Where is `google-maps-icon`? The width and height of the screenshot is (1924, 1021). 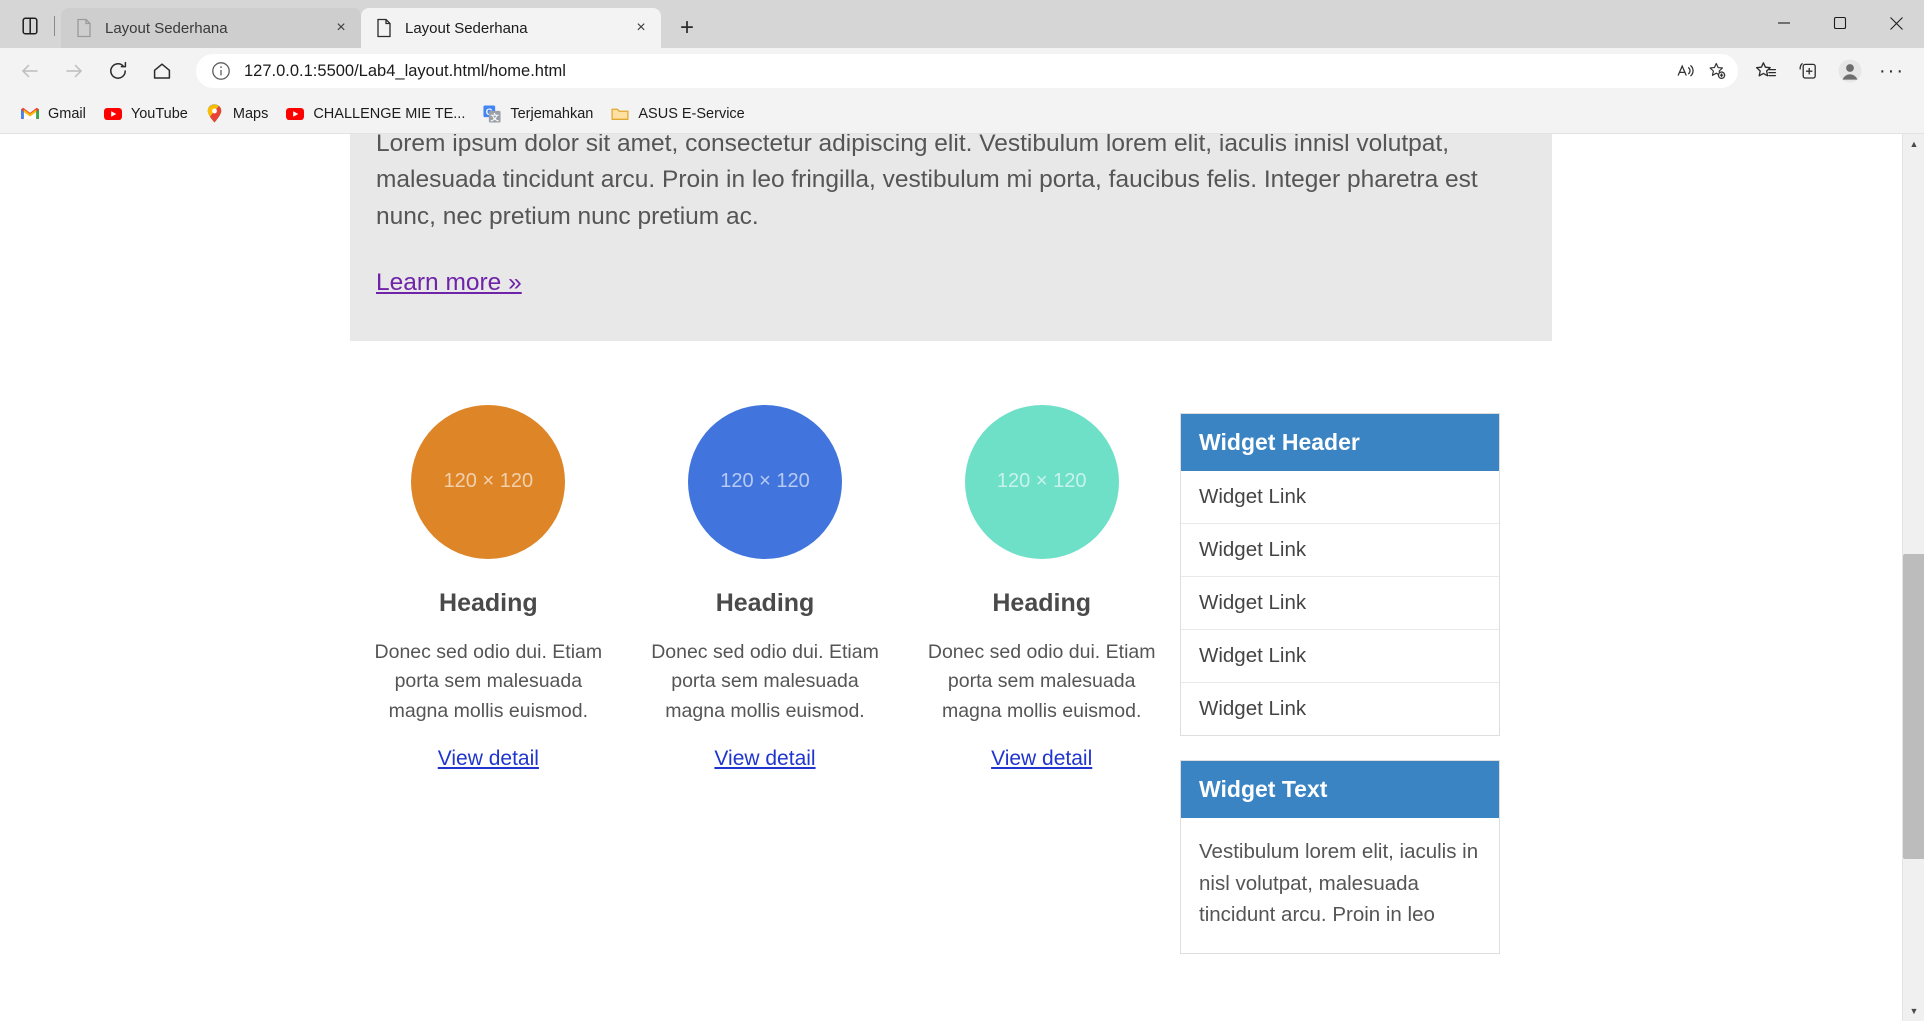
google-maps-icon is located at coordinates (215, 113).